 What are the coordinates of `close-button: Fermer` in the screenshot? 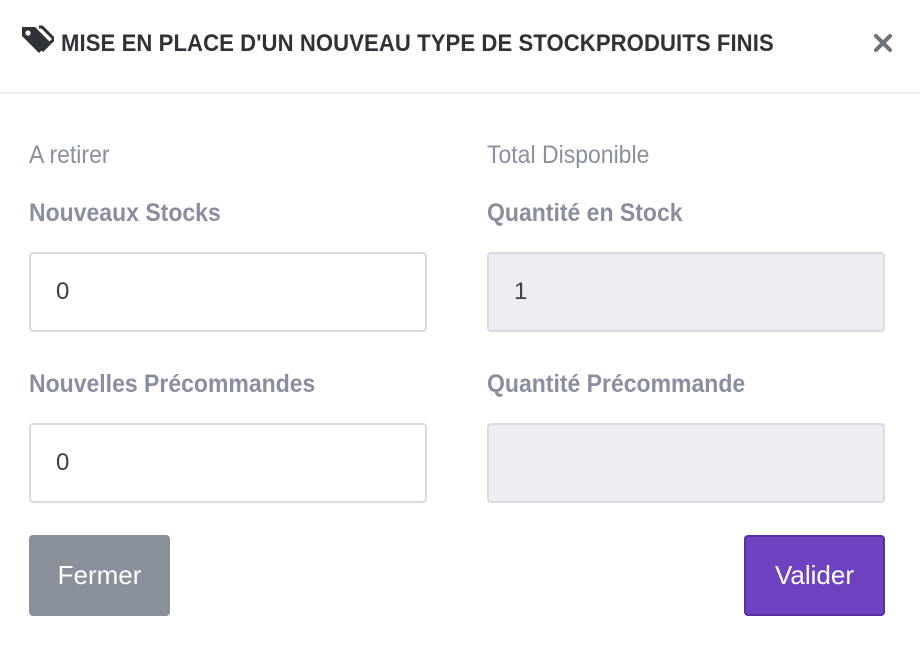 It's located at (99, 575).